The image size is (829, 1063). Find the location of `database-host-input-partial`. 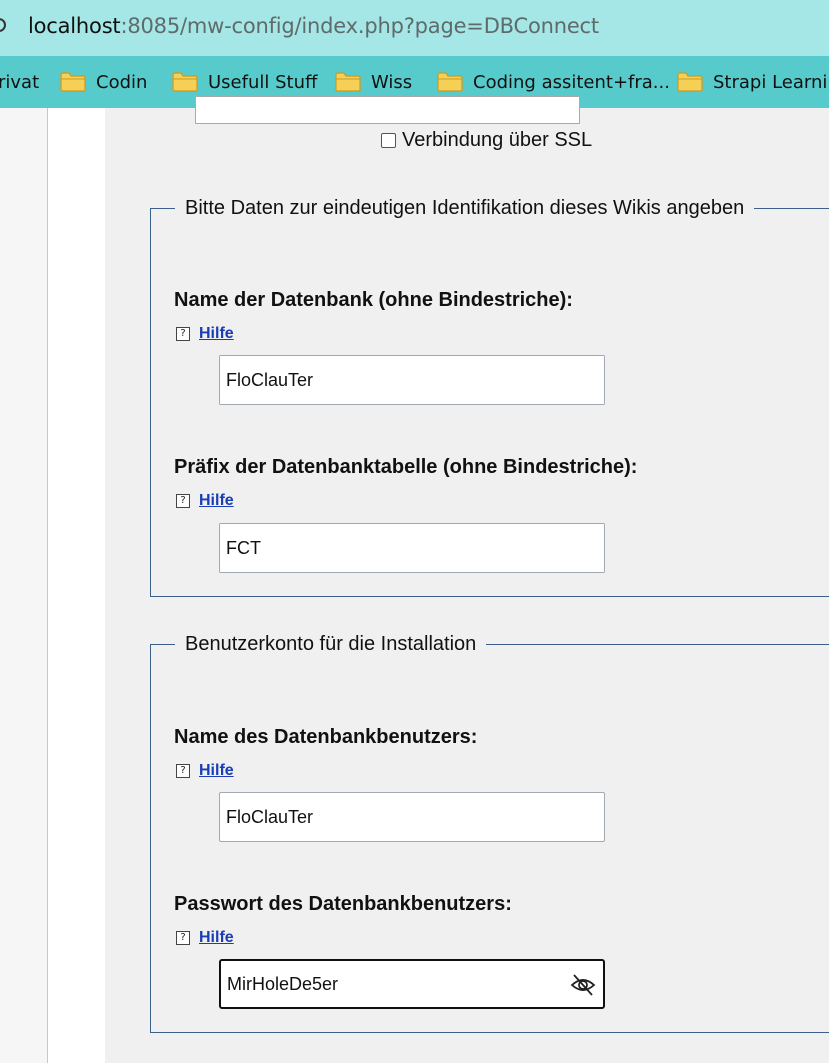

database-host-input-partial is located at coordinates (387, 110).